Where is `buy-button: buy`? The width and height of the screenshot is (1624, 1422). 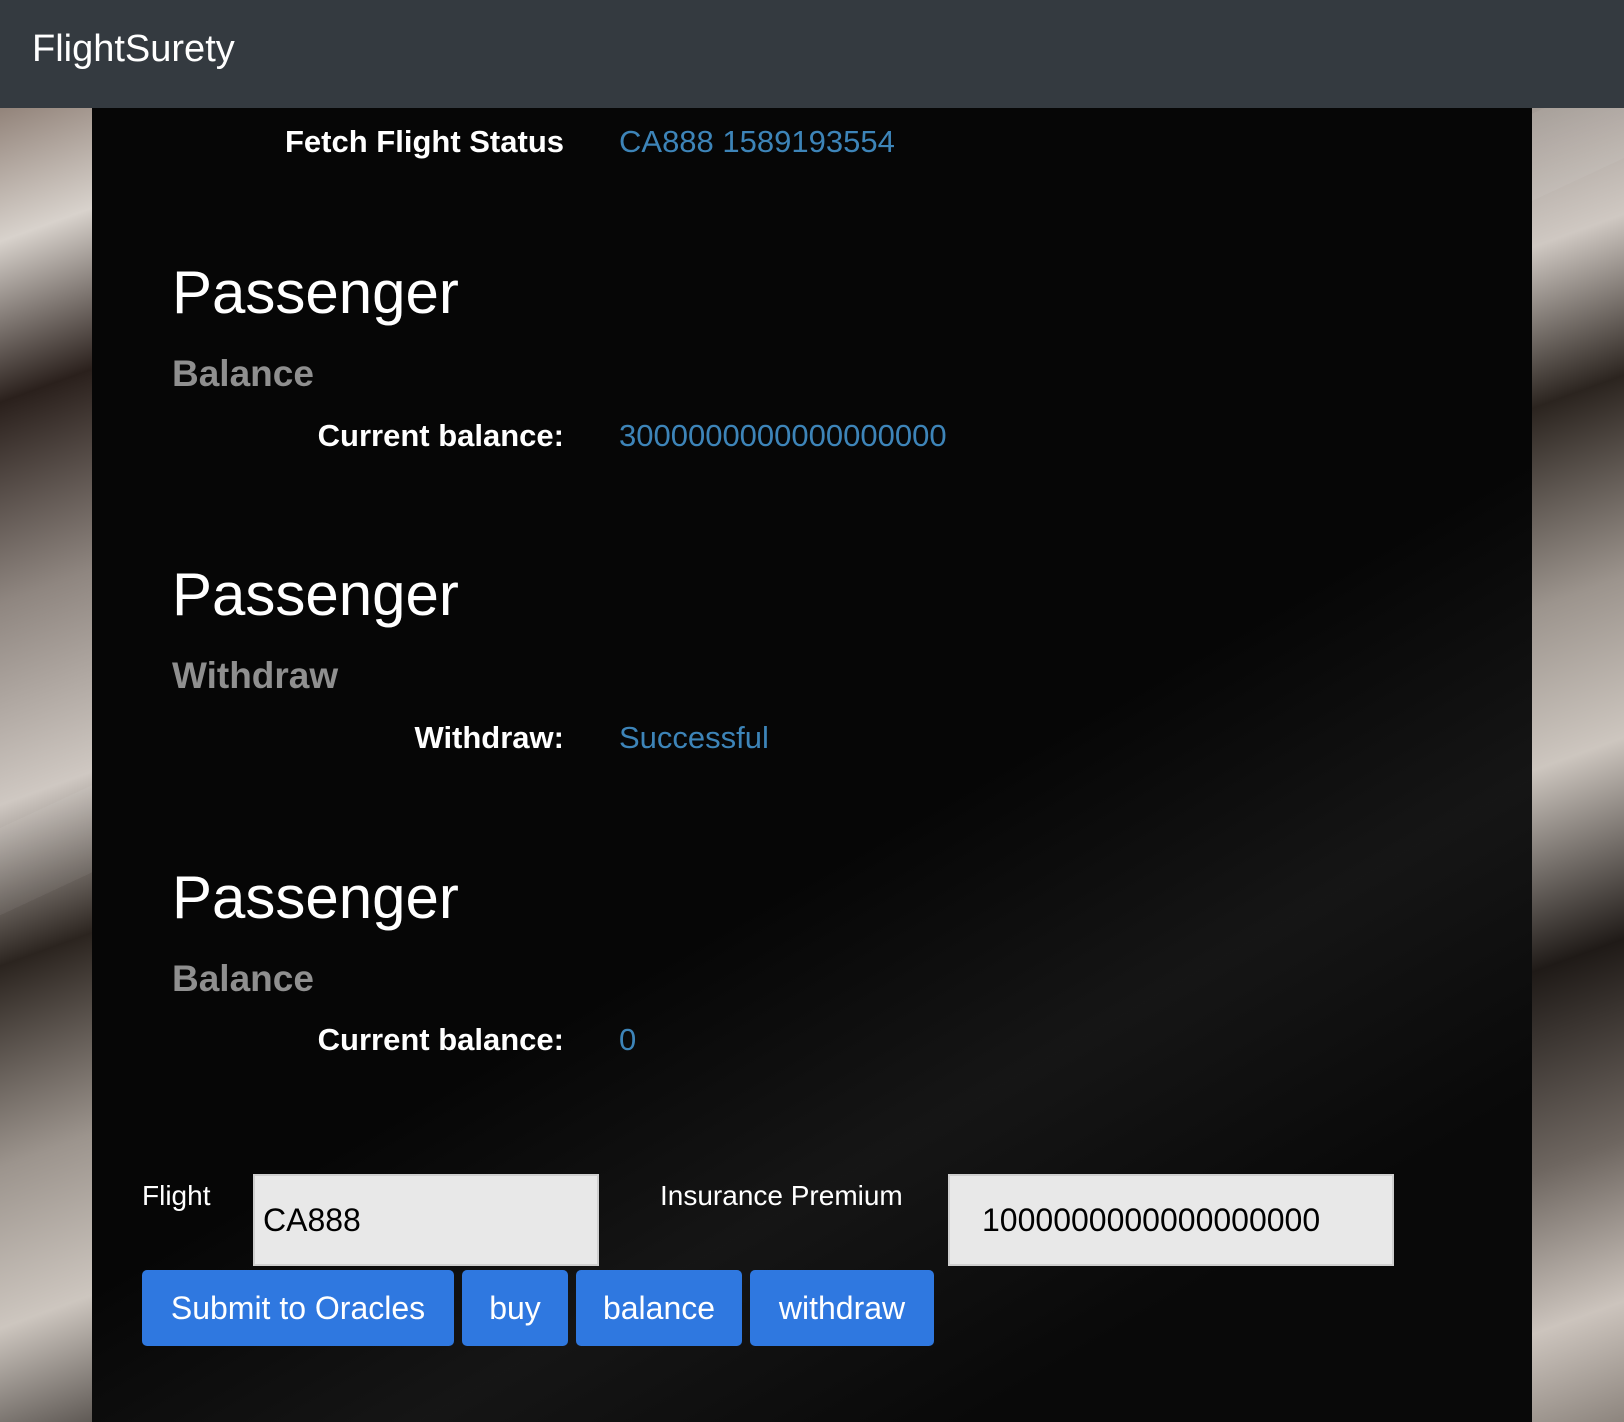 buy-button: buy is located at coordinates (515, 1308).